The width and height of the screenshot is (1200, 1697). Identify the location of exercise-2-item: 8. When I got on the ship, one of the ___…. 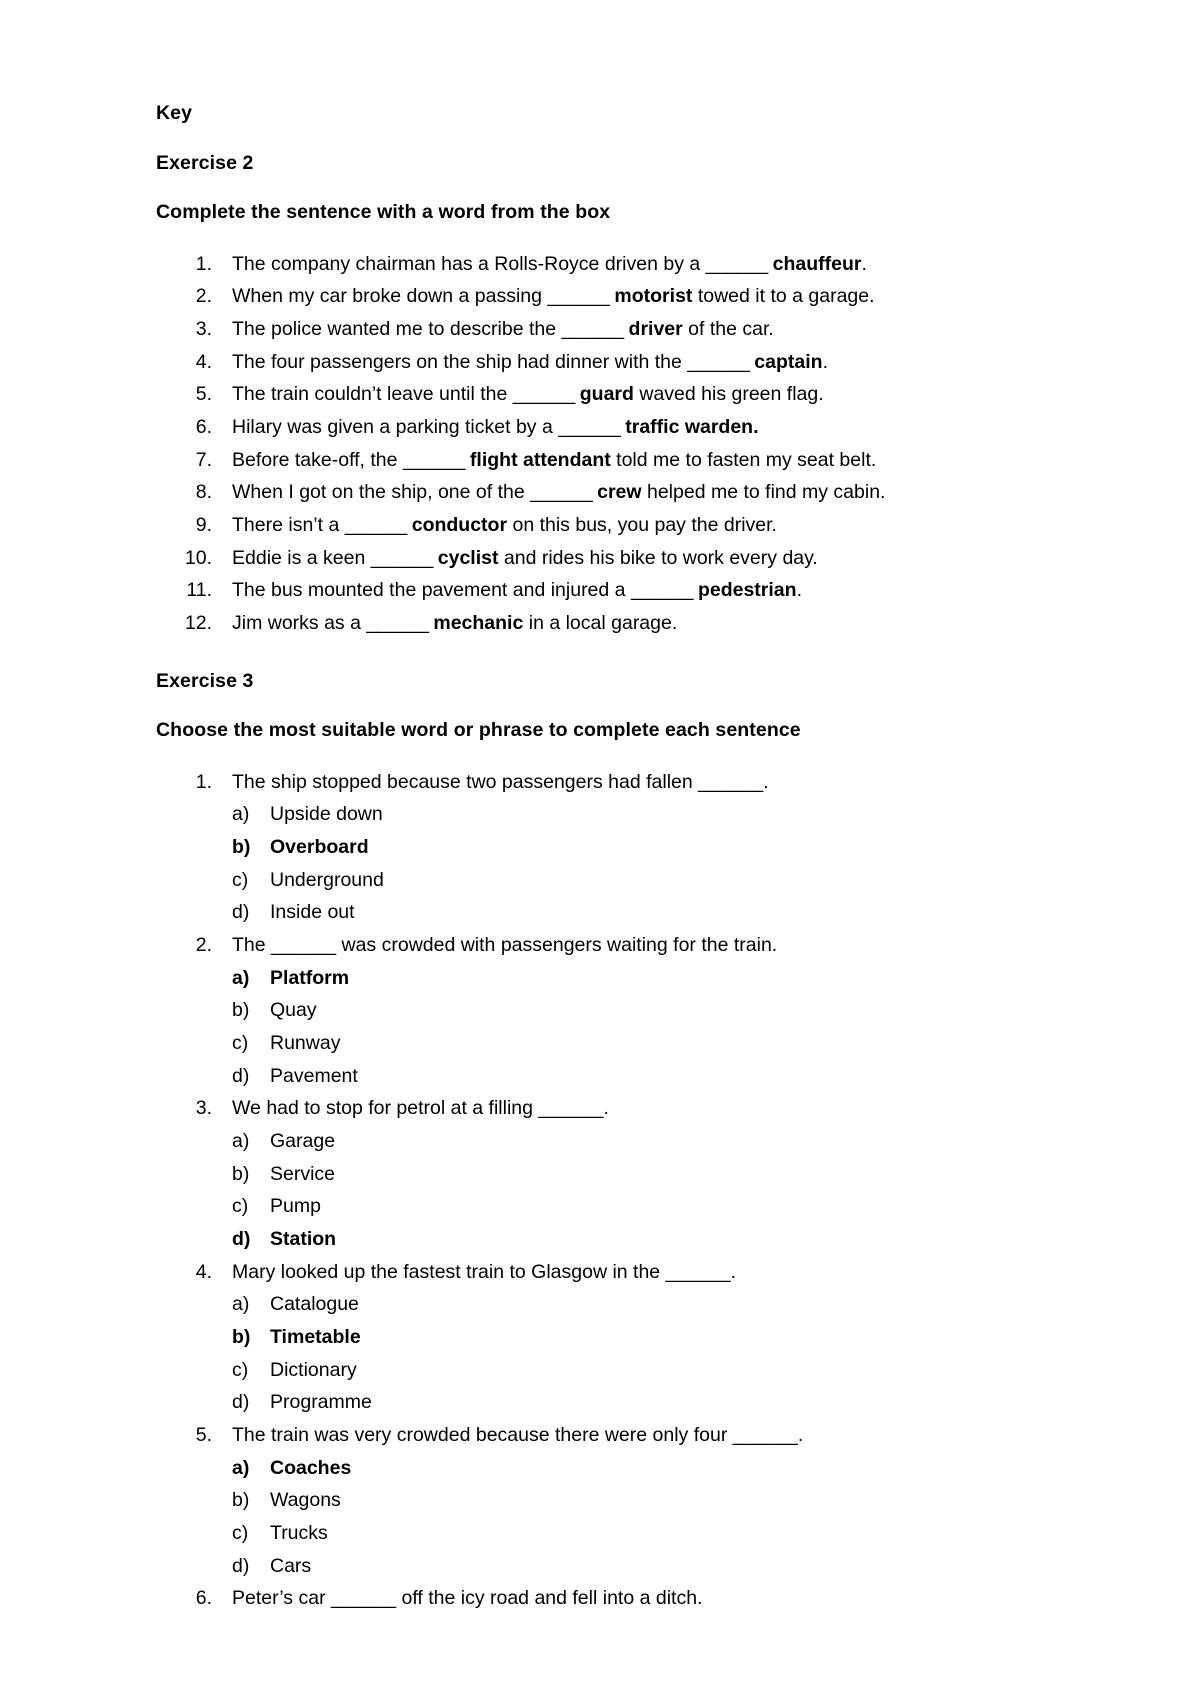
(603, 492).